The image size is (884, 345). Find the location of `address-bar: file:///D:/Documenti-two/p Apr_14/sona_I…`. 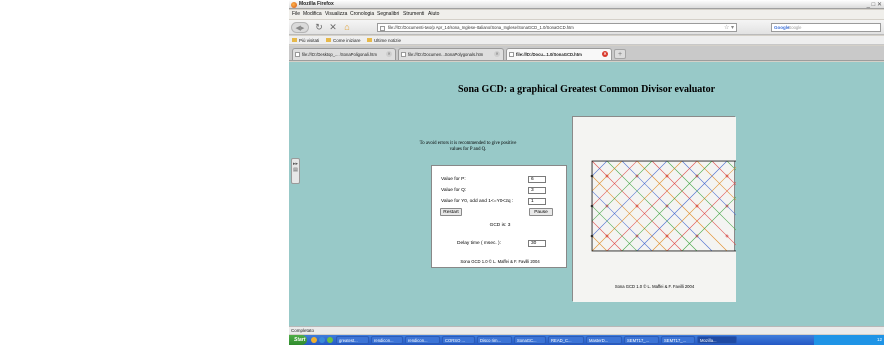

address-bar: file:///D:/Documenti-two/p Apr_14/sona_I… is located at coordinates (557, 27).